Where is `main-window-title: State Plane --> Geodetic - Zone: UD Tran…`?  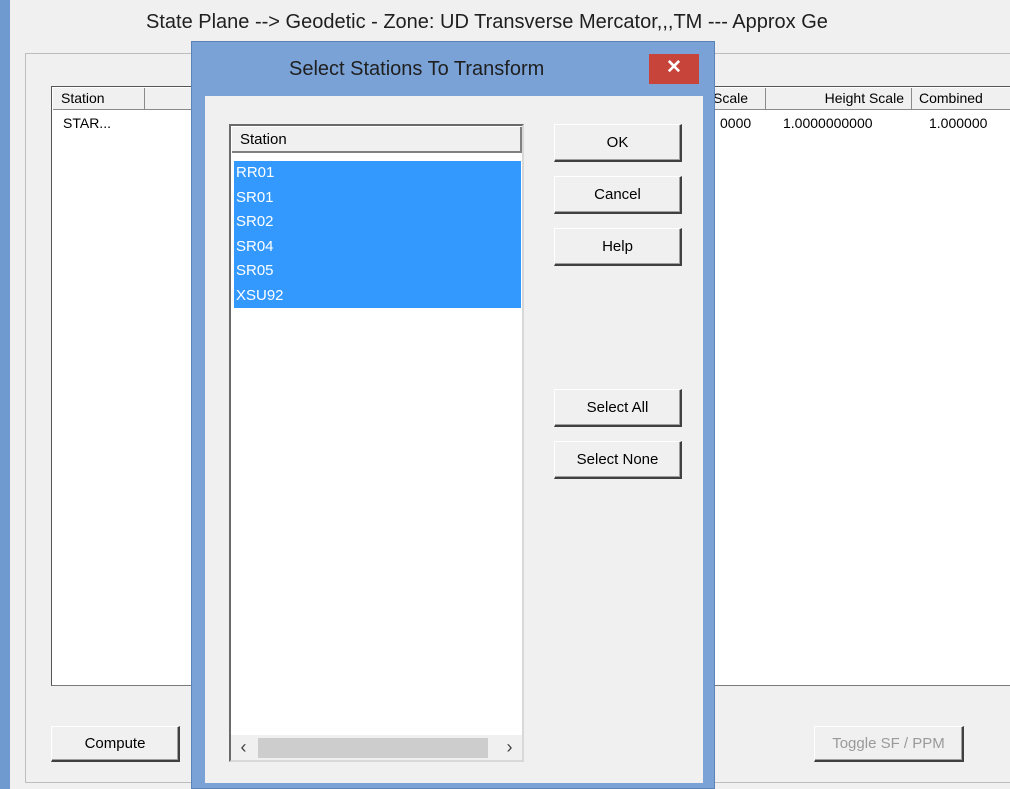
main-window-title: State Plane --> Geodetic - Zone: UD Tran… is located at coordinates (487, 22).